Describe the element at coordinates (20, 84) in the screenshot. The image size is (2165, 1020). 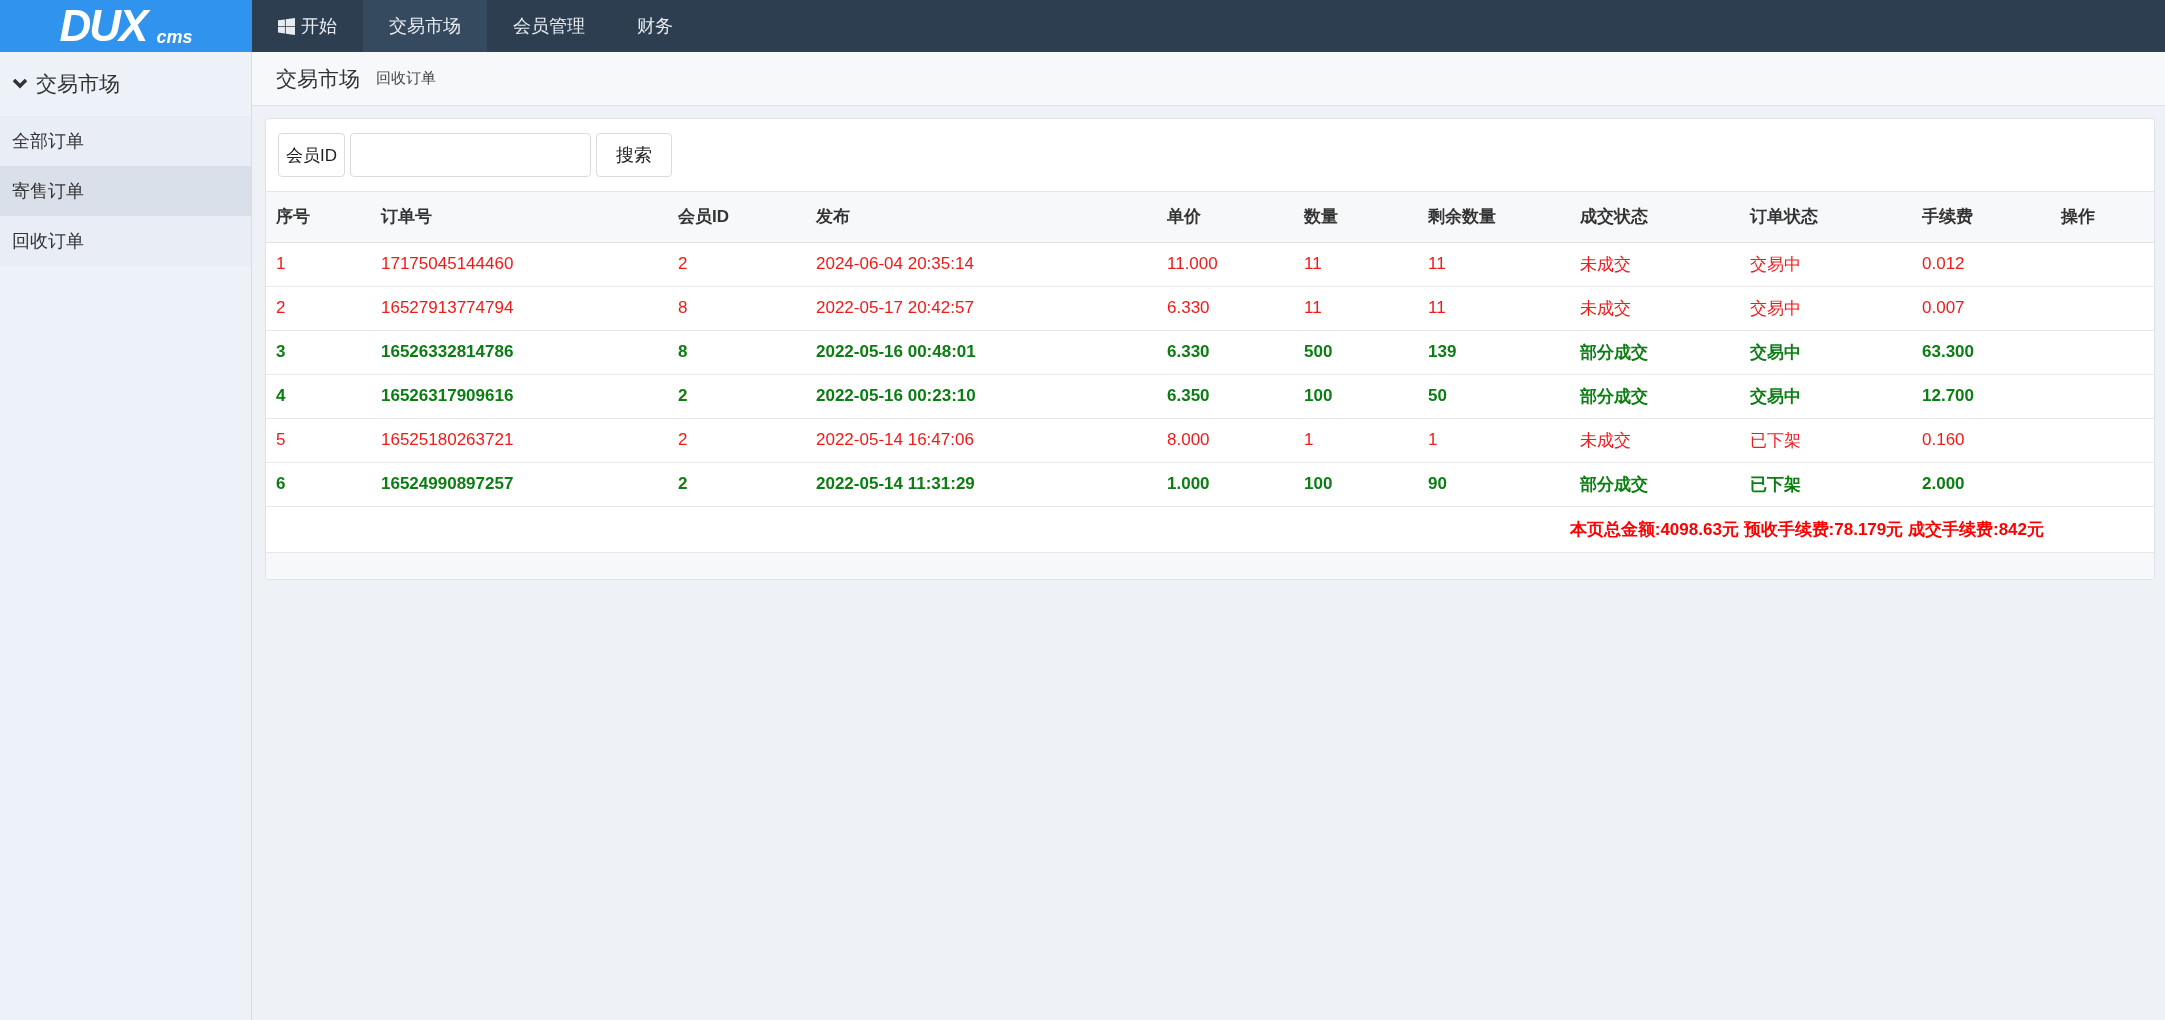
I see `chevron-icon` at that location.